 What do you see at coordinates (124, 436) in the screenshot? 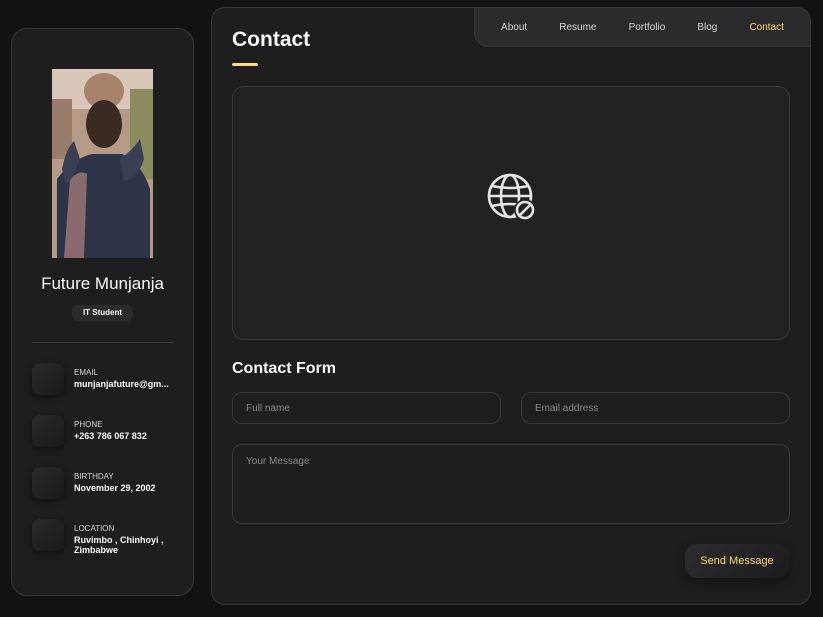
I see `contact-phone-link: +263 786 067 832` at bounding box center [124, 436].